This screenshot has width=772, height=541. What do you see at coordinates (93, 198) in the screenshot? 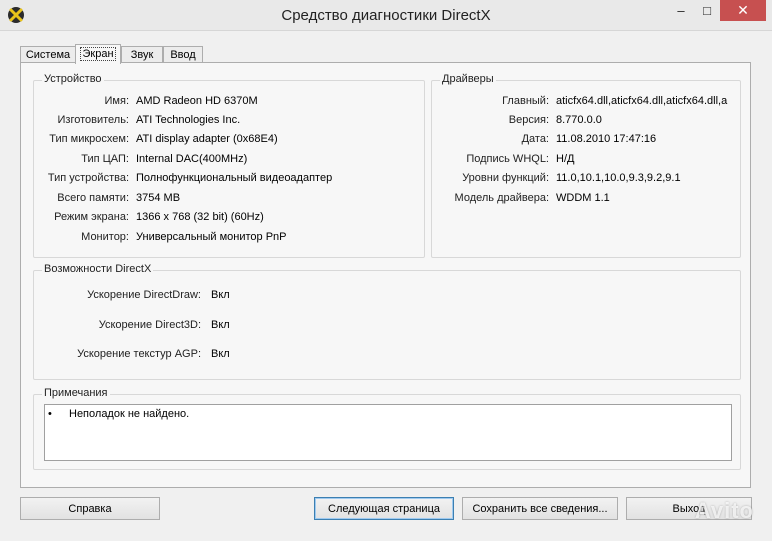
I see `device-memory-label: Всего памяти:` at bounding box center [93, 198].